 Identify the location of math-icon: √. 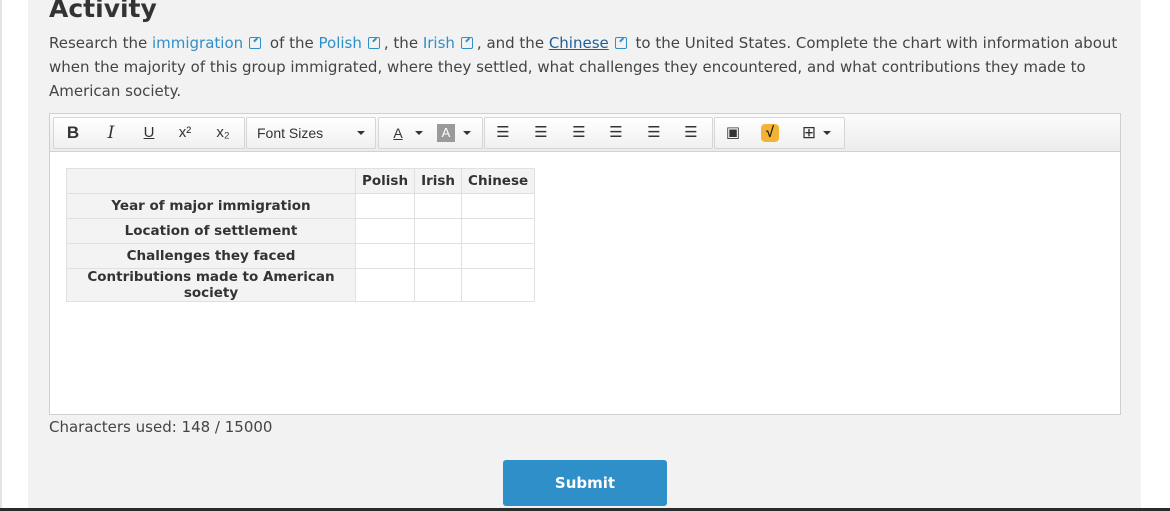
(770, 133).